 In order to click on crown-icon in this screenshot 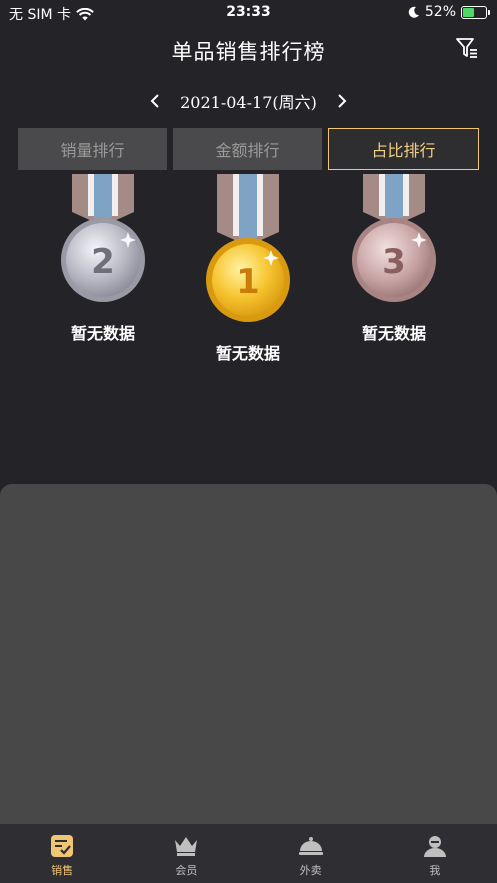, I will do `click(186, 846)`.